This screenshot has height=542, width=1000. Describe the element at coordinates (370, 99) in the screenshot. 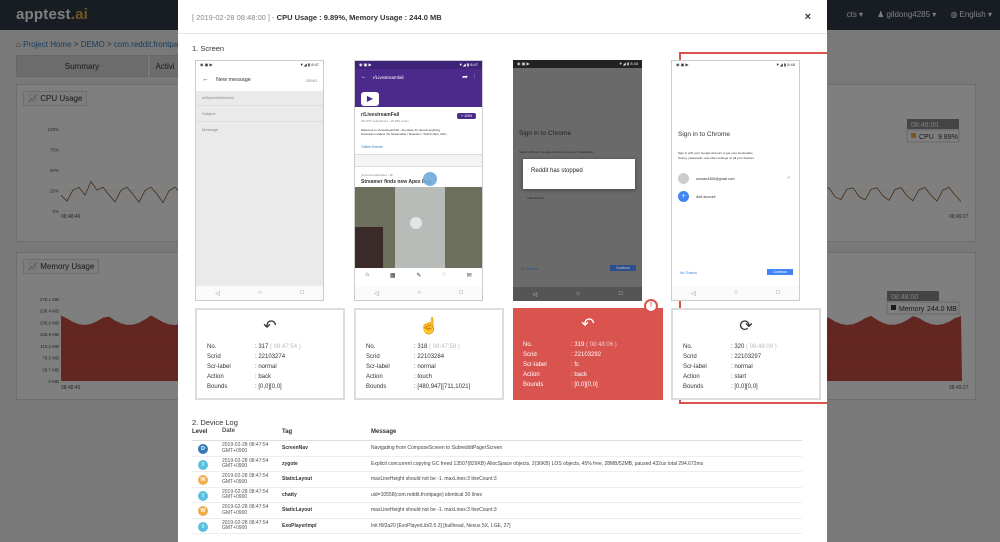

I see `subreddit-avatar: ▶` at that location.